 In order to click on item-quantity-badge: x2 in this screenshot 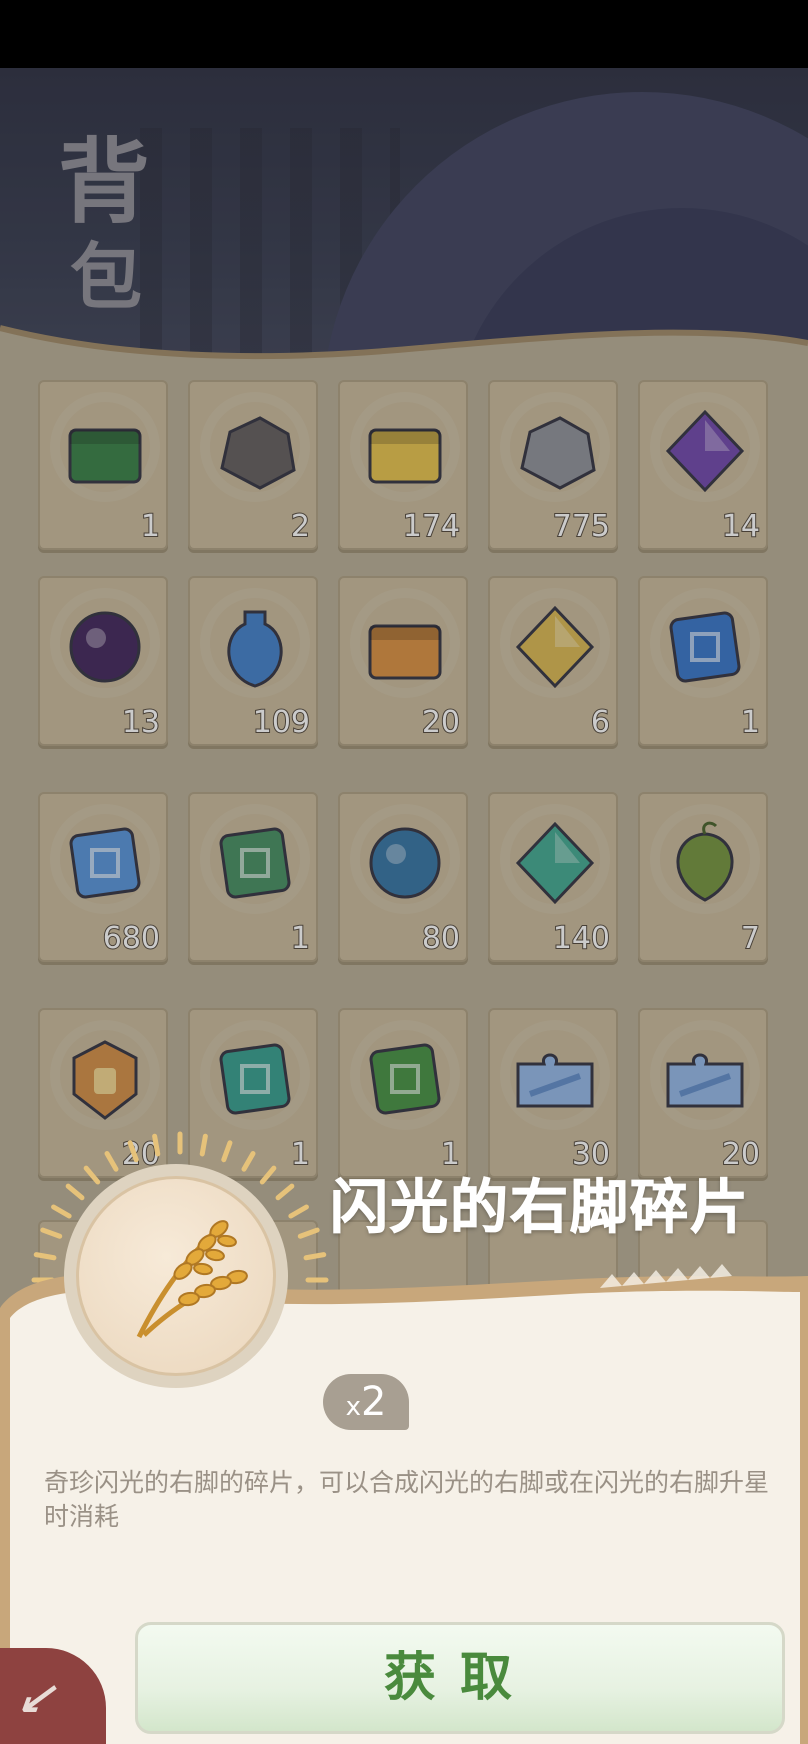, I will do `click(366, 1402)`.